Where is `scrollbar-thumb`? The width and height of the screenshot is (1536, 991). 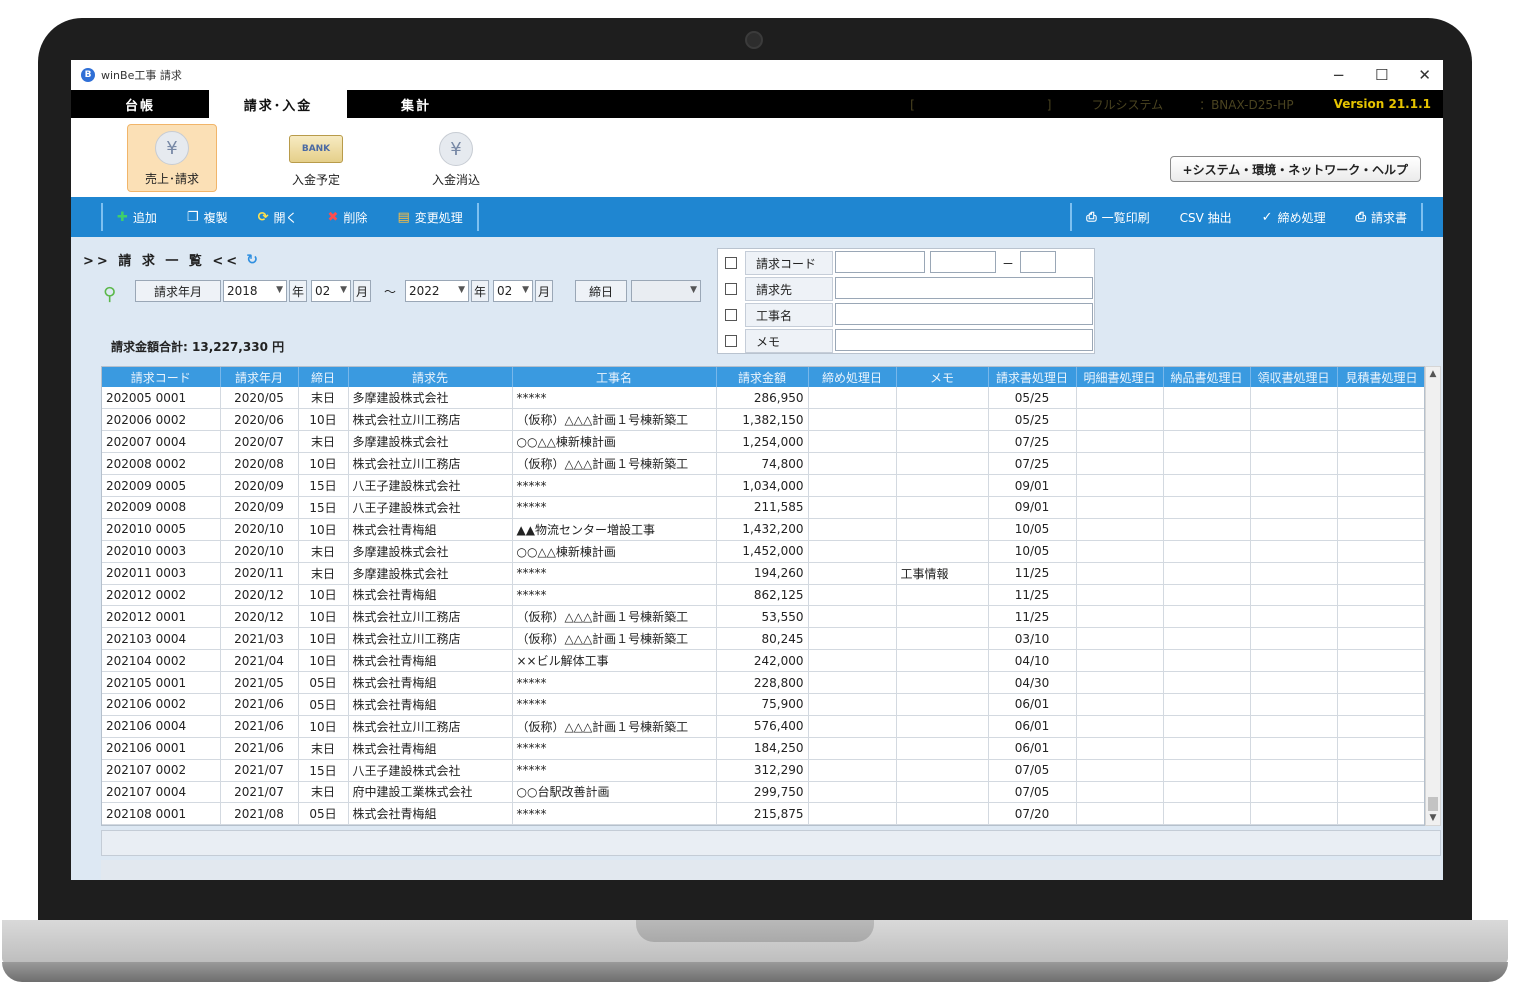 scrollbar-thumb is located at coordinates (1433, 804).